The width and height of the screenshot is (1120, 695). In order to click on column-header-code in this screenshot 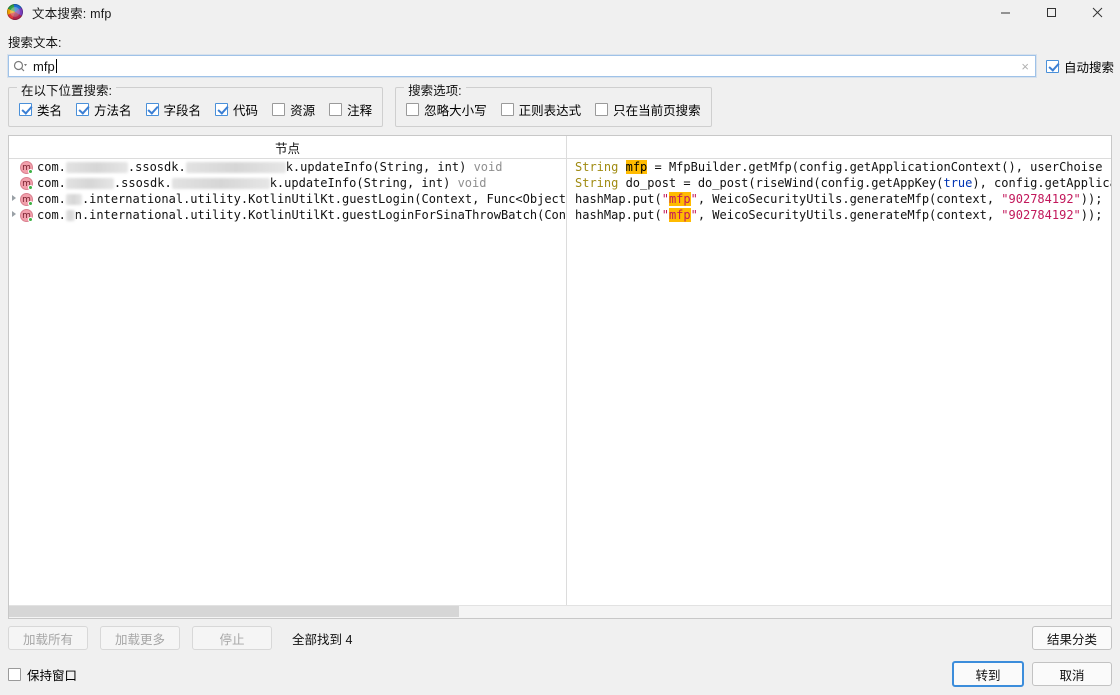, I will do `click(839, 147)`.